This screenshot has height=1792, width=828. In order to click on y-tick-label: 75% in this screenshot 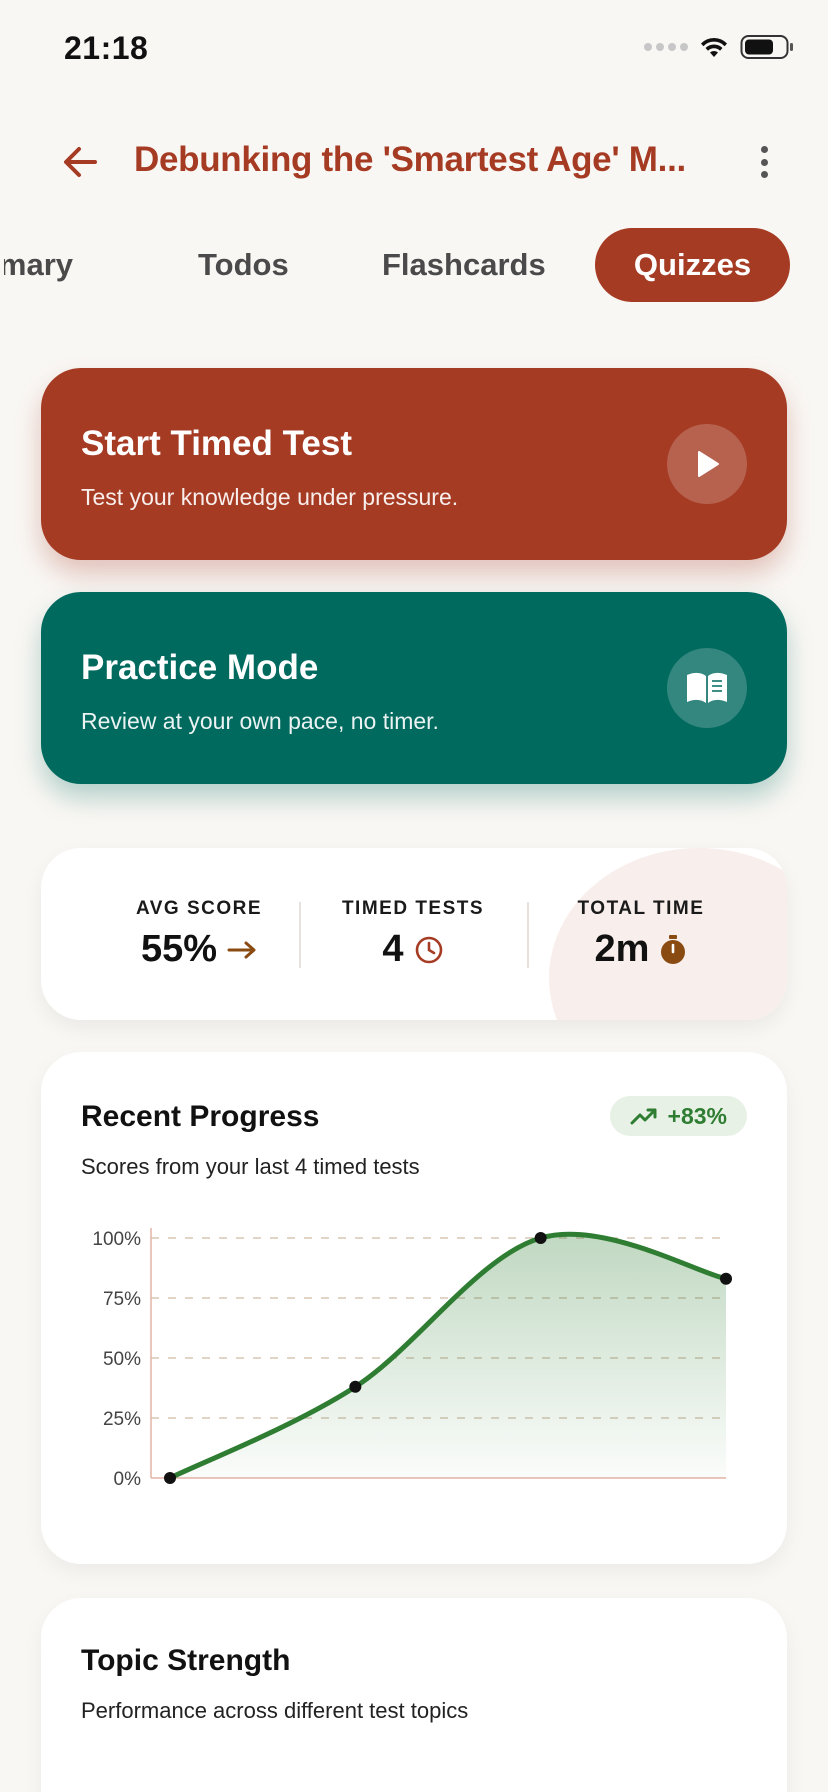, I will do `click(122, 1299)`.